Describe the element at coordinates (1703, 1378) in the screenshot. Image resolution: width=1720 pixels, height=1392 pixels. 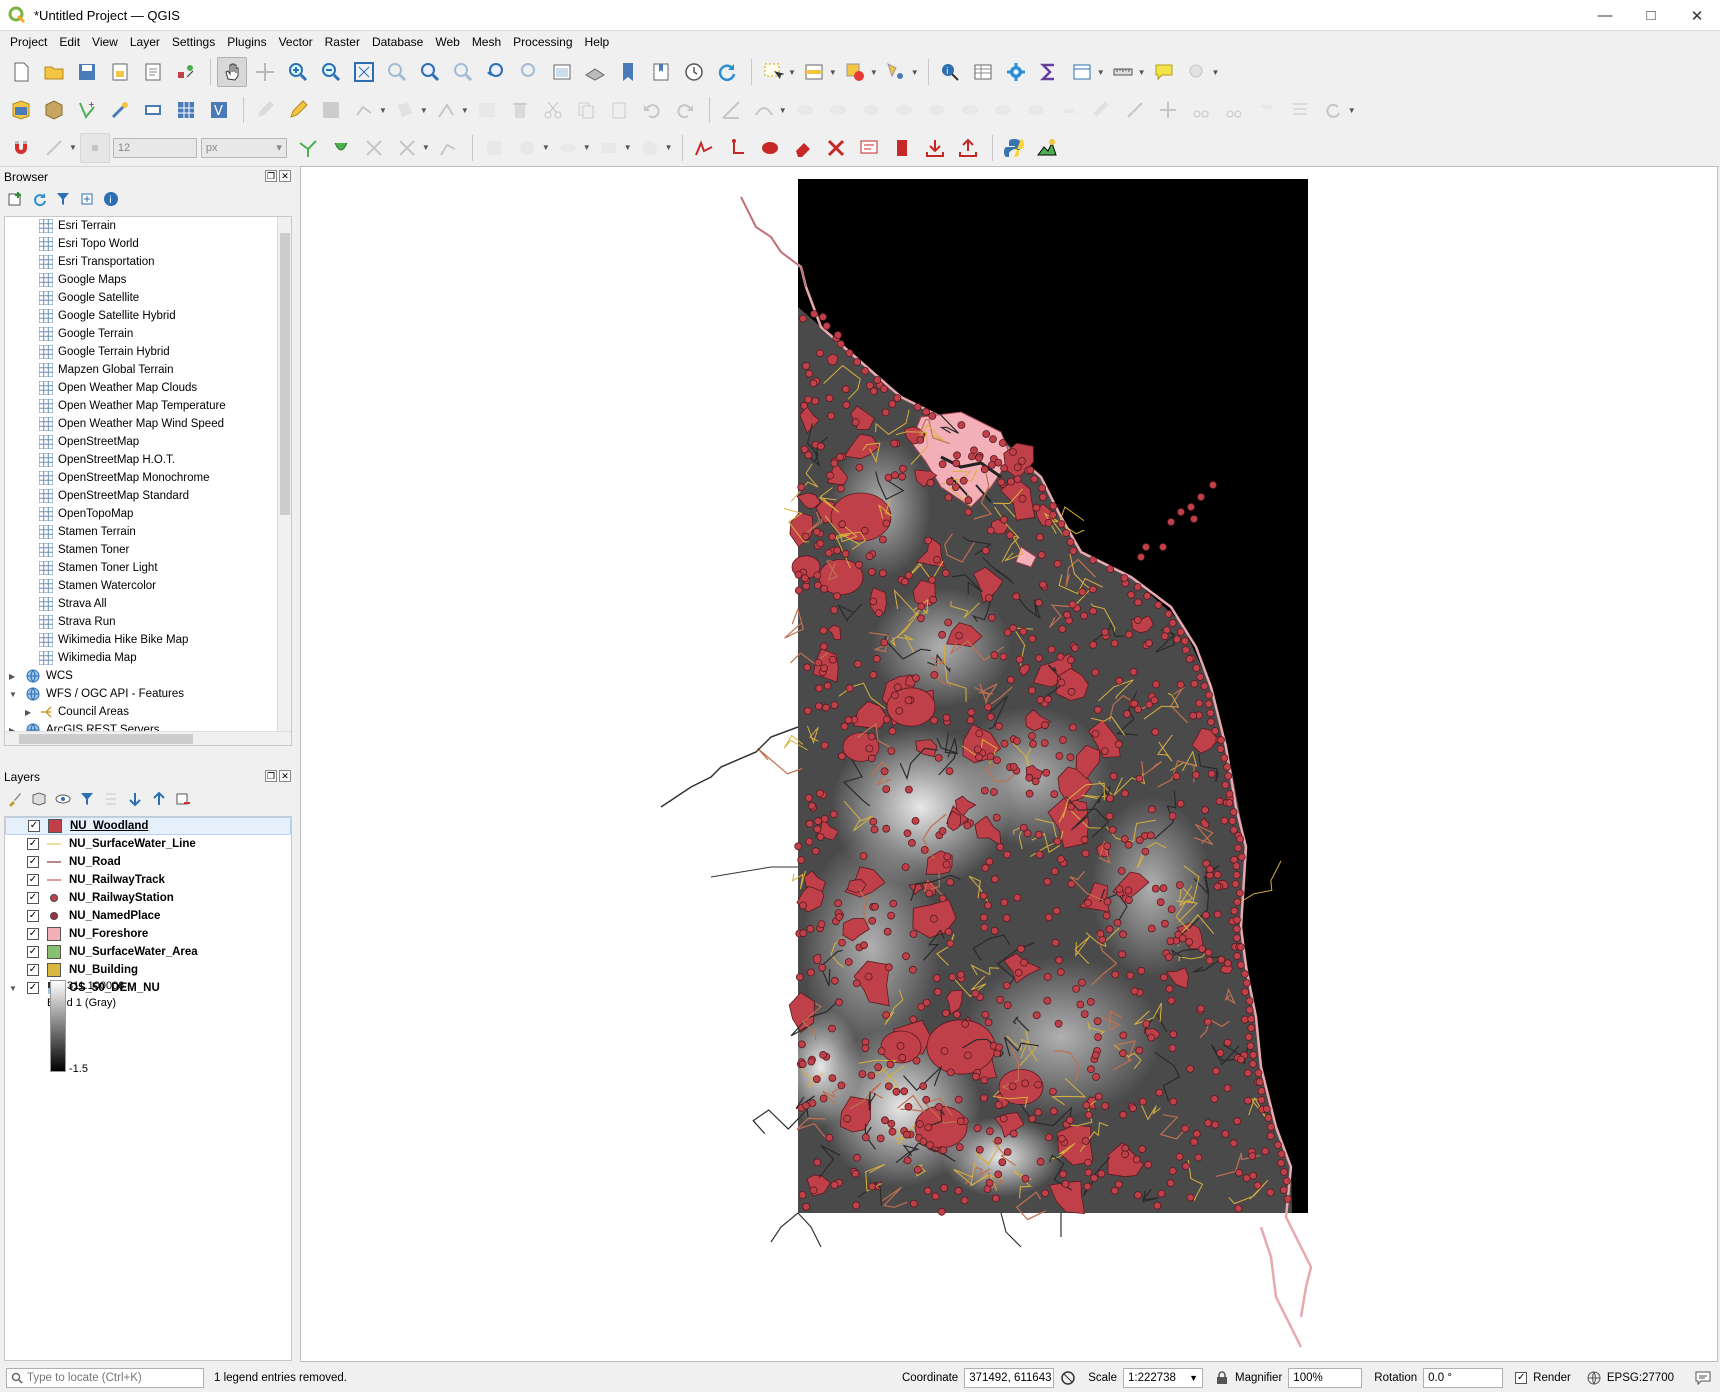
I see `messages-icon` at that location.